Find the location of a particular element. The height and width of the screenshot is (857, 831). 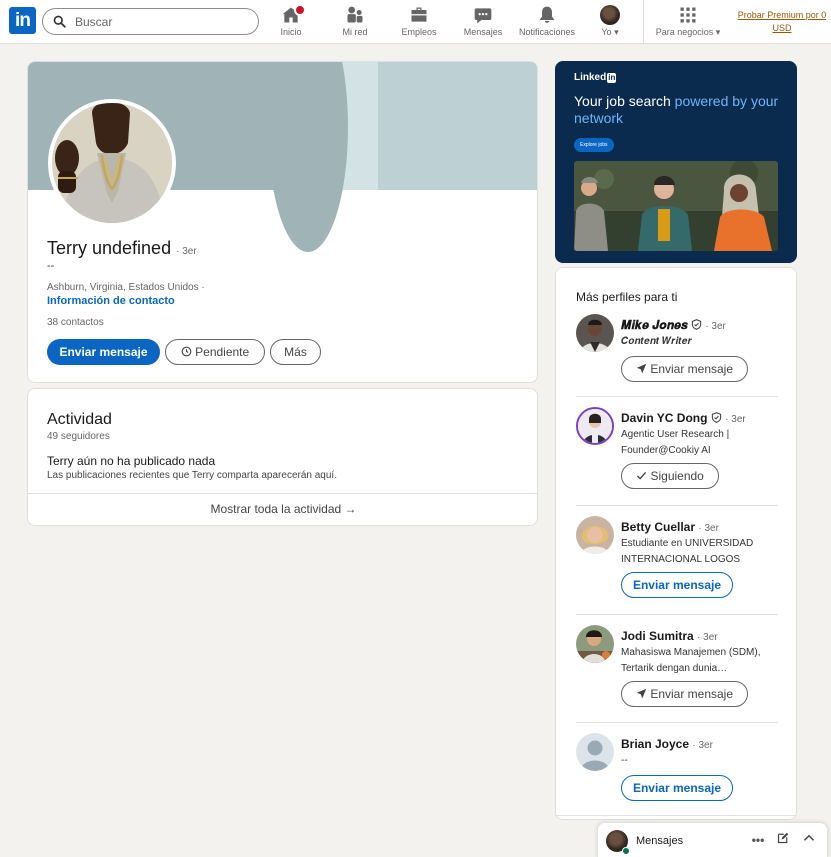

nav-item-inicio: Inicio is located at coordinates (291, 22).